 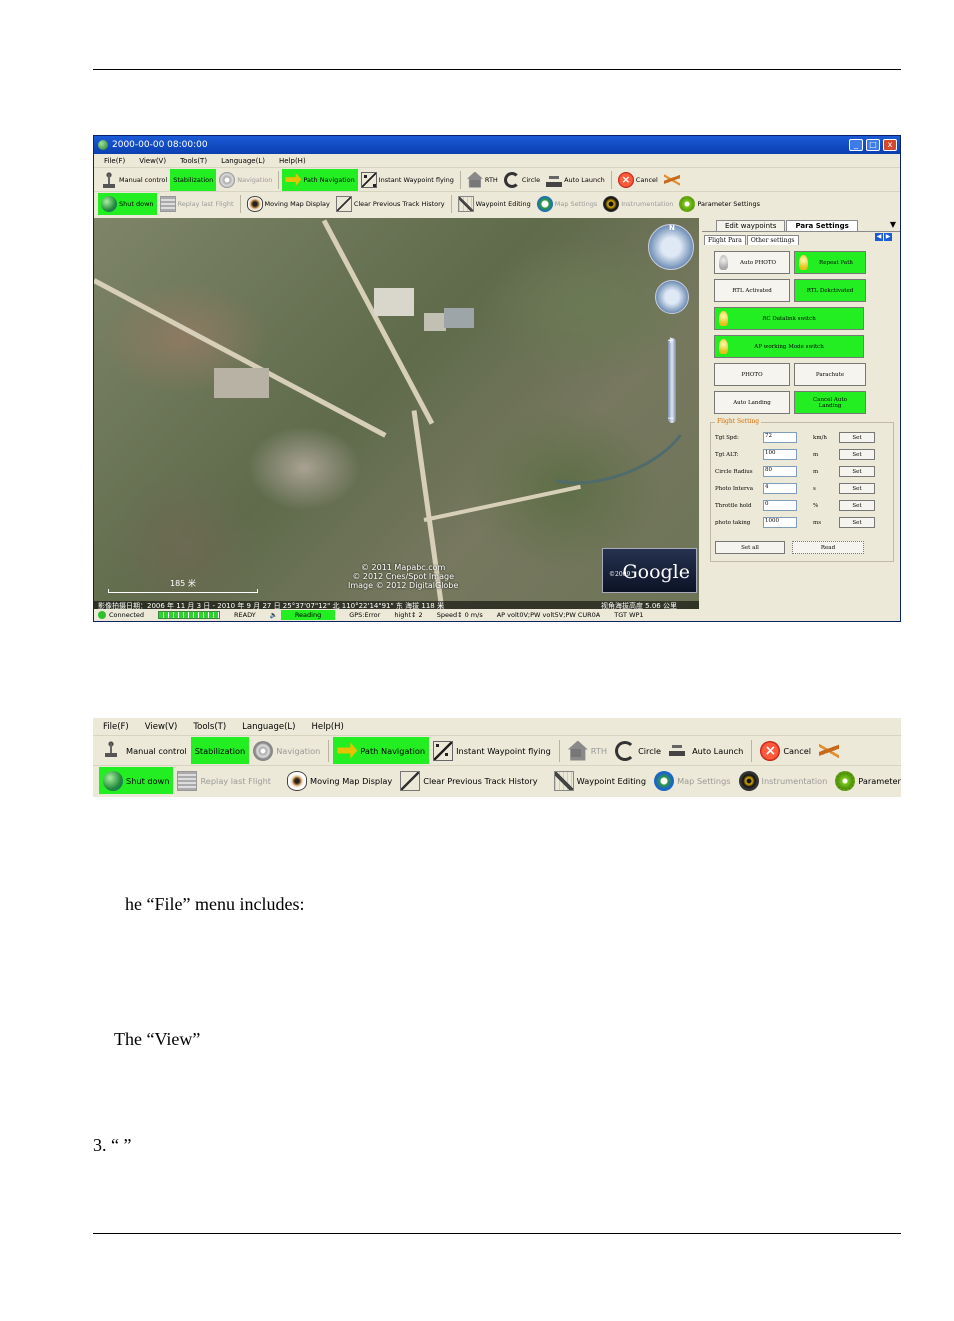 I want to click on circle-radius-input: 80, so click(x=780, y=471).